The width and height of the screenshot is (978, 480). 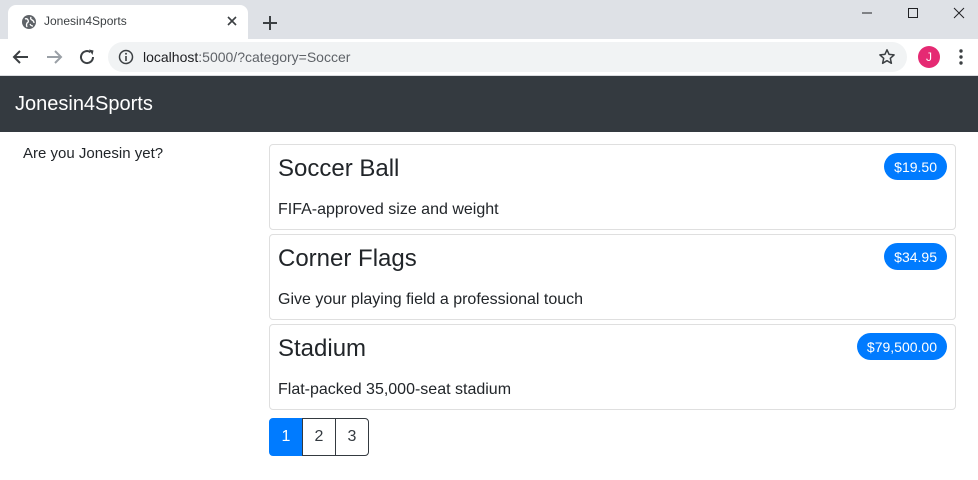 I want to click on star-icon, so click(x=887, y=57).